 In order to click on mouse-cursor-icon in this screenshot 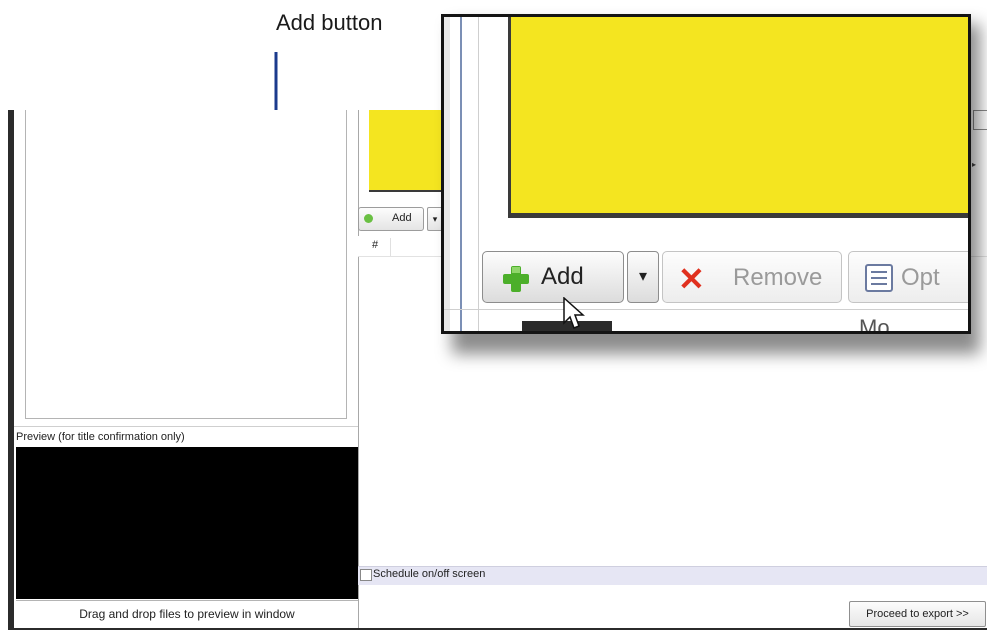, I will do `click(574, 313)`.